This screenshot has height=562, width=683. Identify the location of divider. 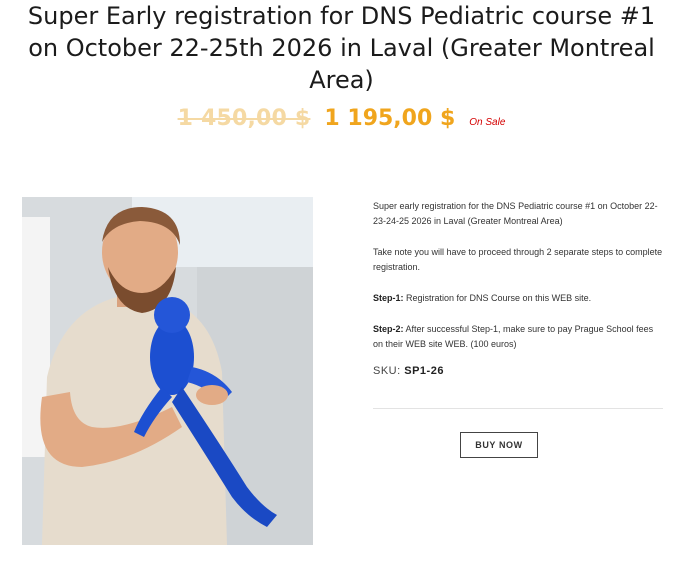
(518, 408).